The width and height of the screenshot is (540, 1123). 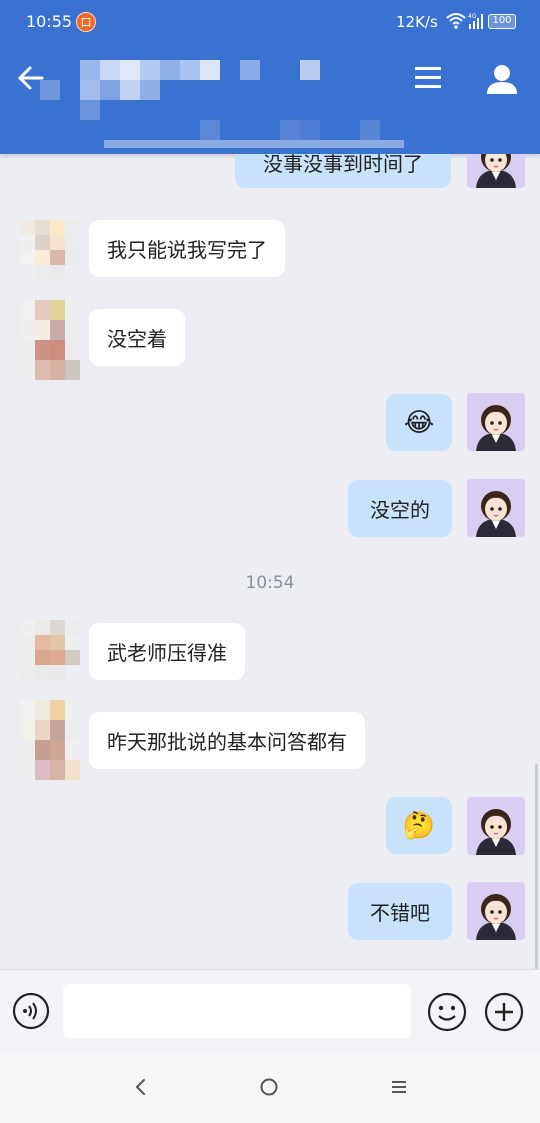 What do you see at coordinates (472, 16) in the screenshot?
I see `signal-label: 4G` at bounding box center [472, 16].